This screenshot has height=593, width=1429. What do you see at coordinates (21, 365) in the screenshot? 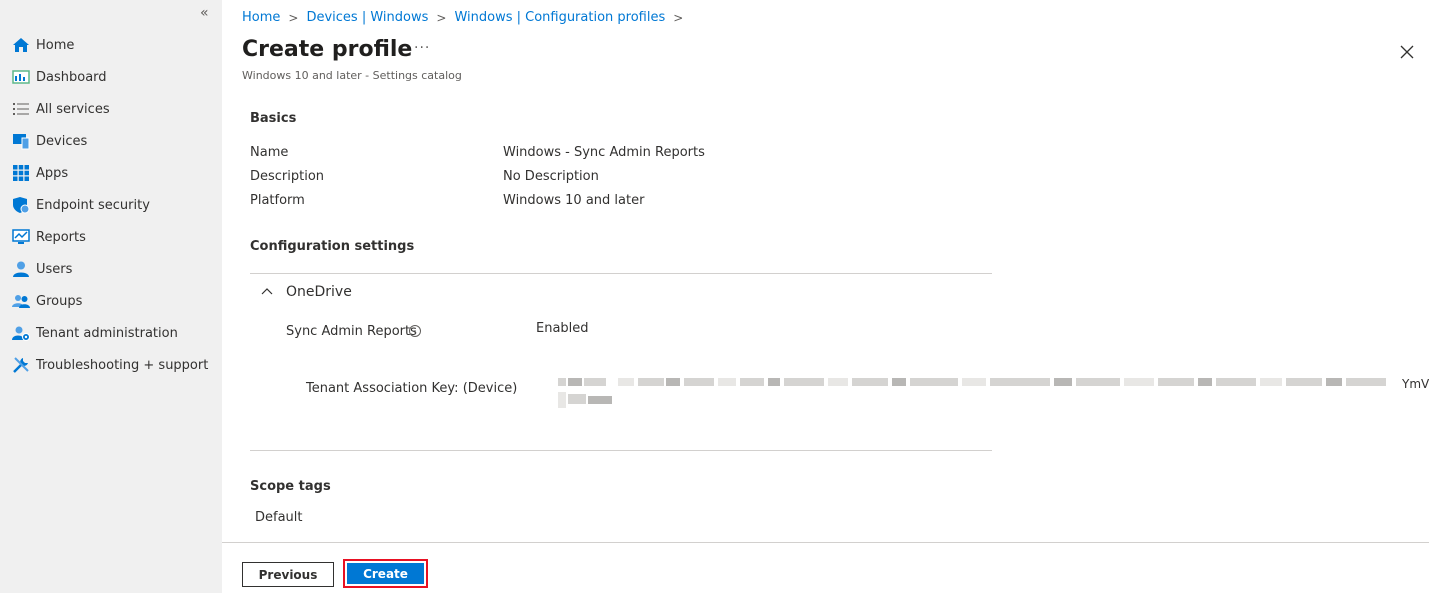
I see `tools-icon` at bounding box center [21, 365].